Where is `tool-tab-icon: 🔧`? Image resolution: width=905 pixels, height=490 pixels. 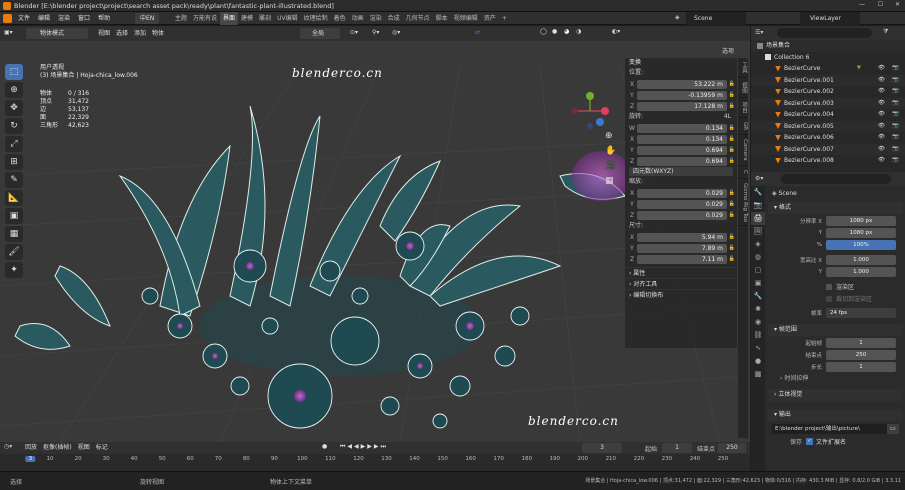 tool-tab-icon: 🔧 is located at coordinates (758, 192).